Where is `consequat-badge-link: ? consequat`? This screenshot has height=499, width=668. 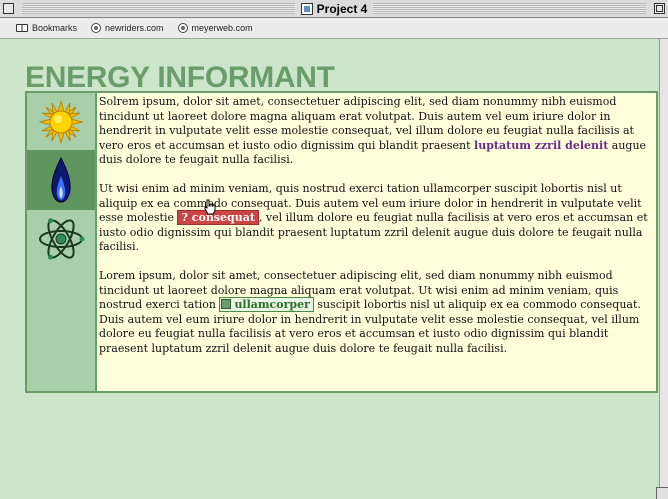 consequat-badge-link: ? consequat is located at coordinates (218, 217).